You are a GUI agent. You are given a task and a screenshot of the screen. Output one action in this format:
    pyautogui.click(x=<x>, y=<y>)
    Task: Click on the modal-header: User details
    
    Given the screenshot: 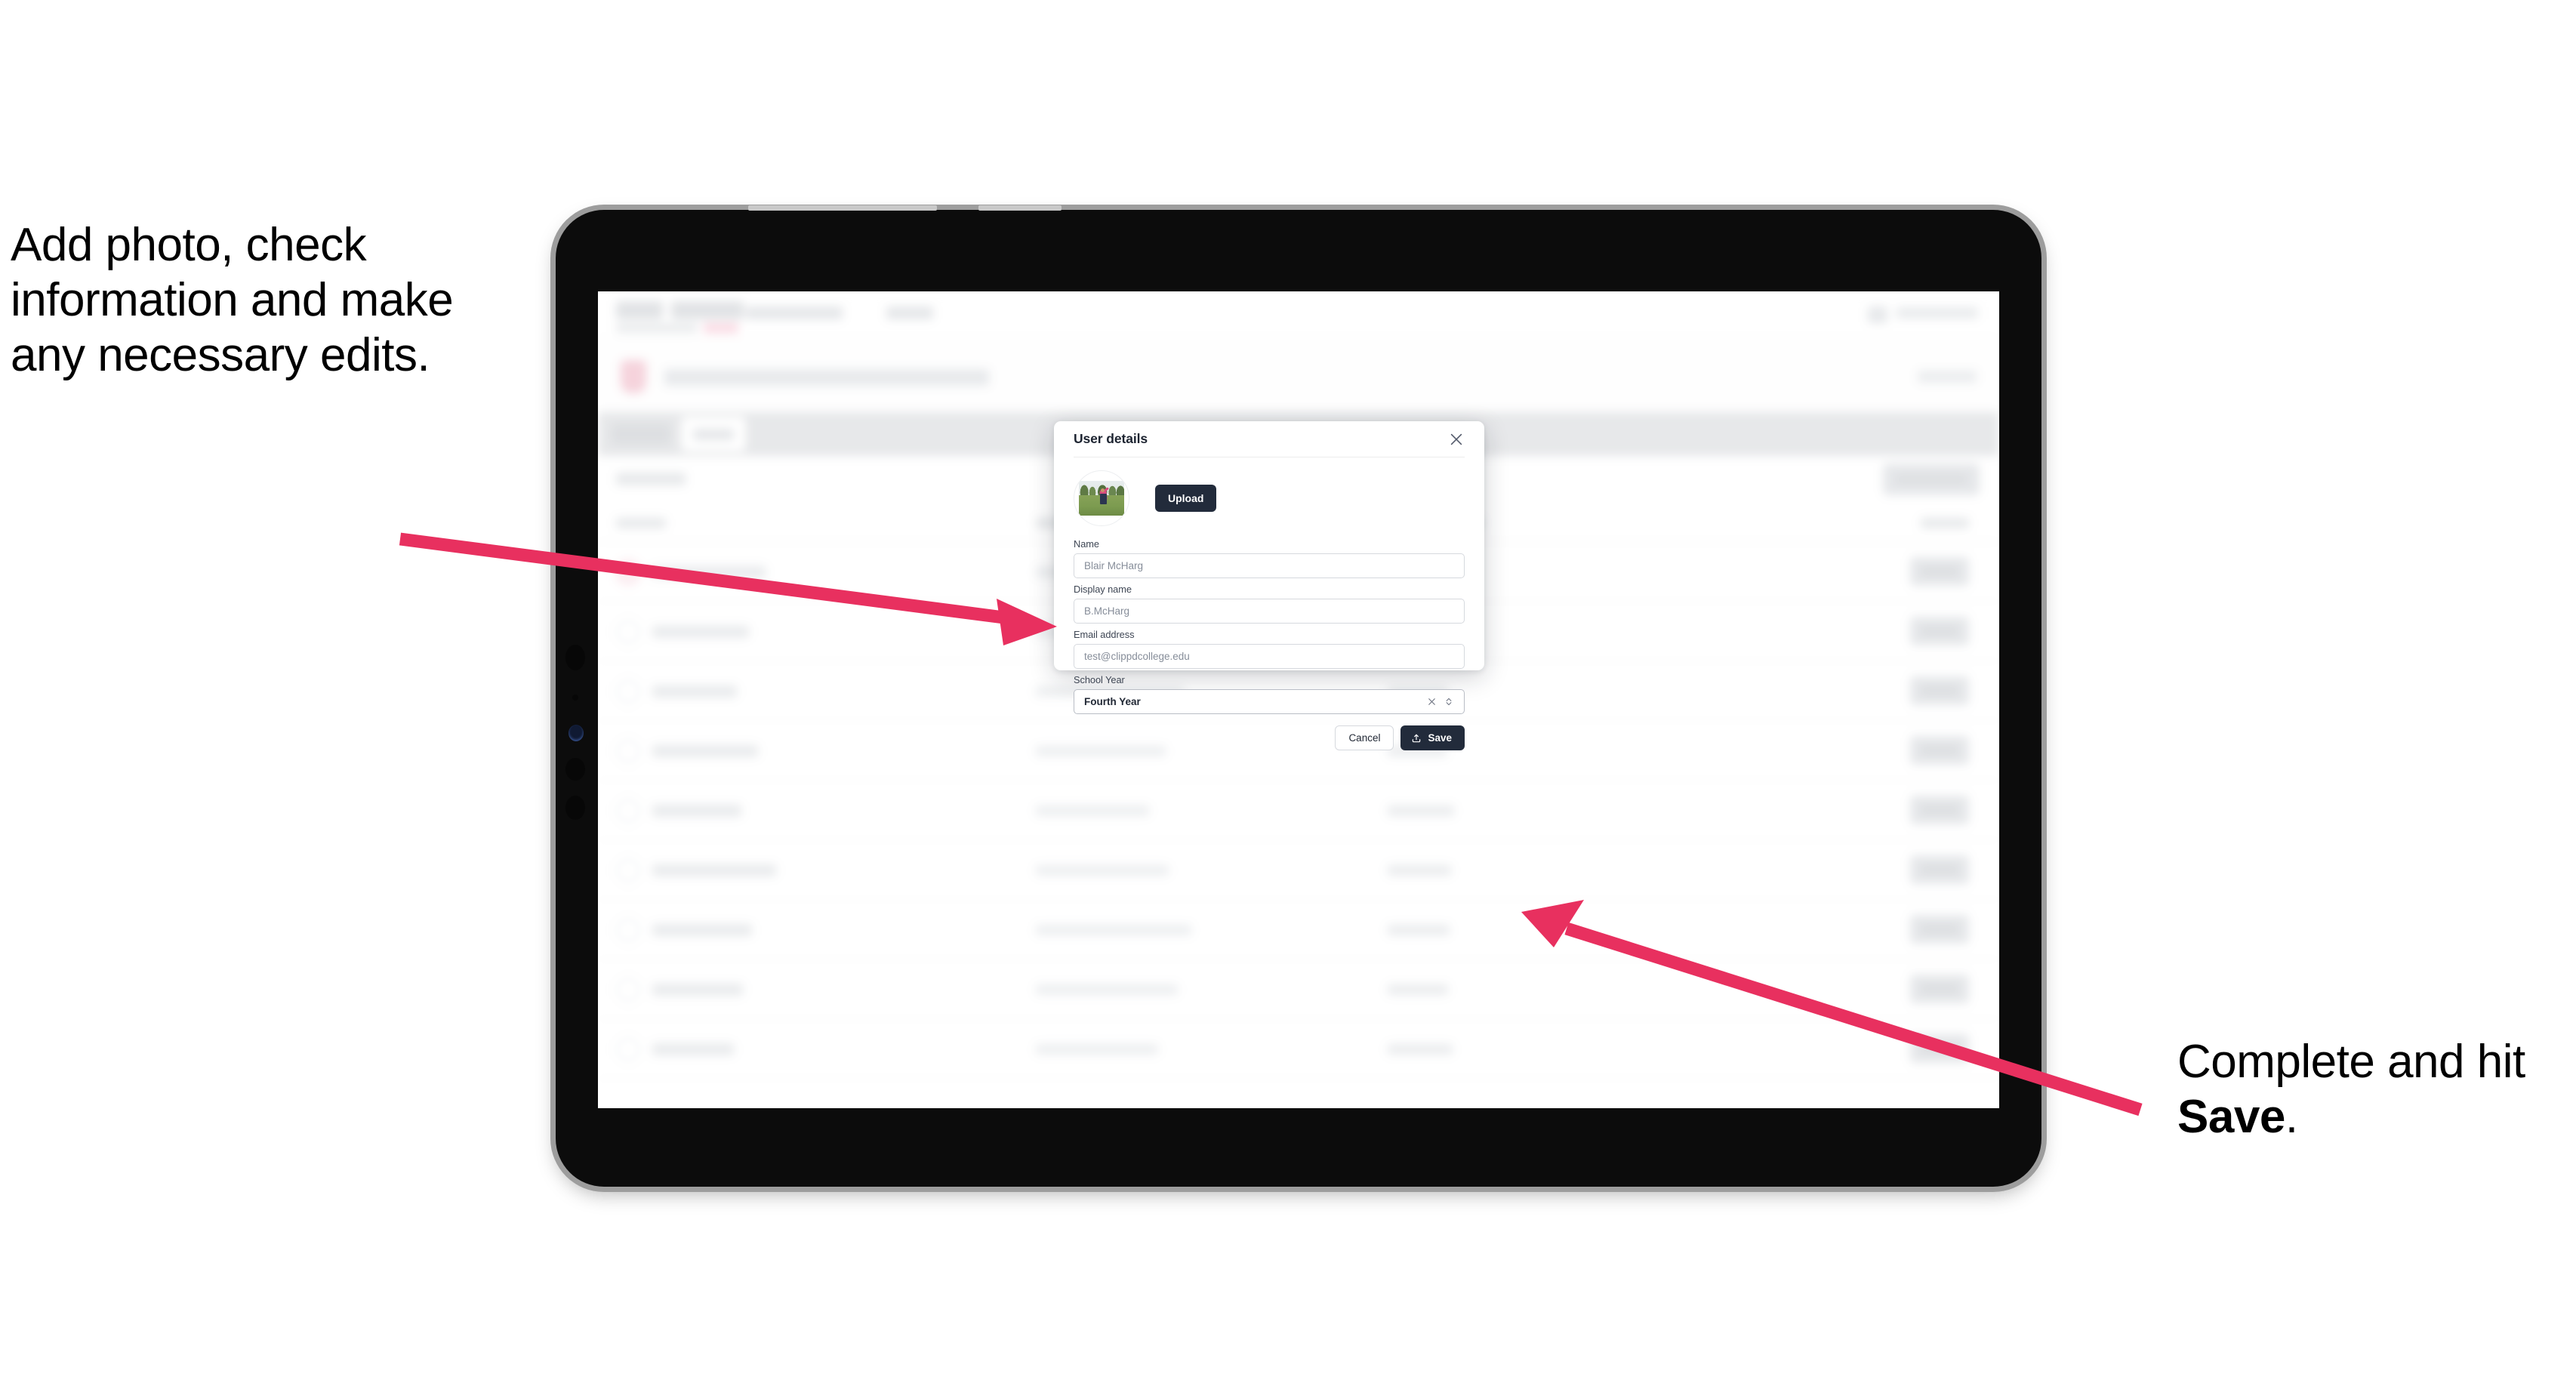 What is the action you would take?
    pyautogui.click(x=1269, y=439)
    